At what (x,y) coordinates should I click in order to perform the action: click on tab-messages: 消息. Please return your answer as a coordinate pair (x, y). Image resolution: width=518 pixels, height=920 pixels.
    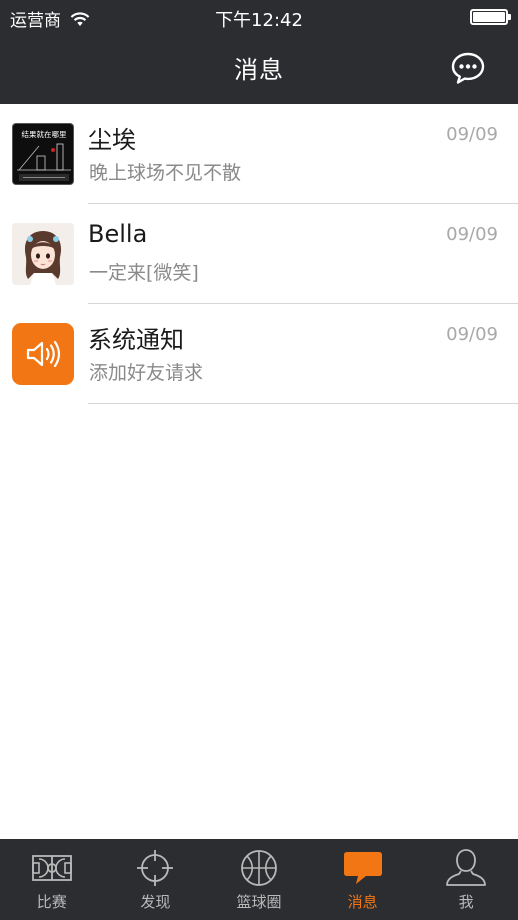
    Looking at the image, I should click on (363, 879).